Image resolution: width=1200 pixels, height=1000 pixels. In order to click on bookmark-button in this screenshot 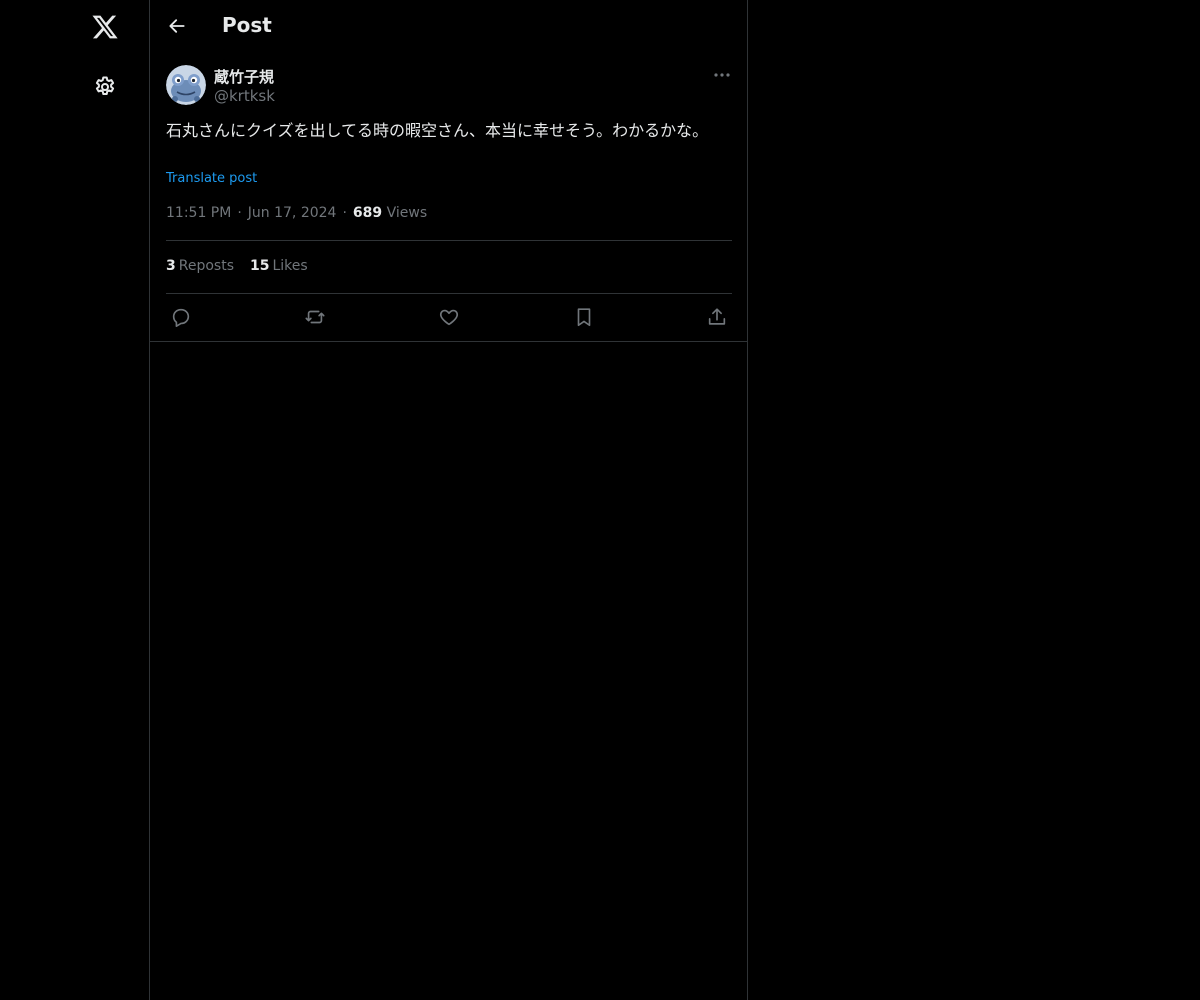, I will do `click(590, 317)`.